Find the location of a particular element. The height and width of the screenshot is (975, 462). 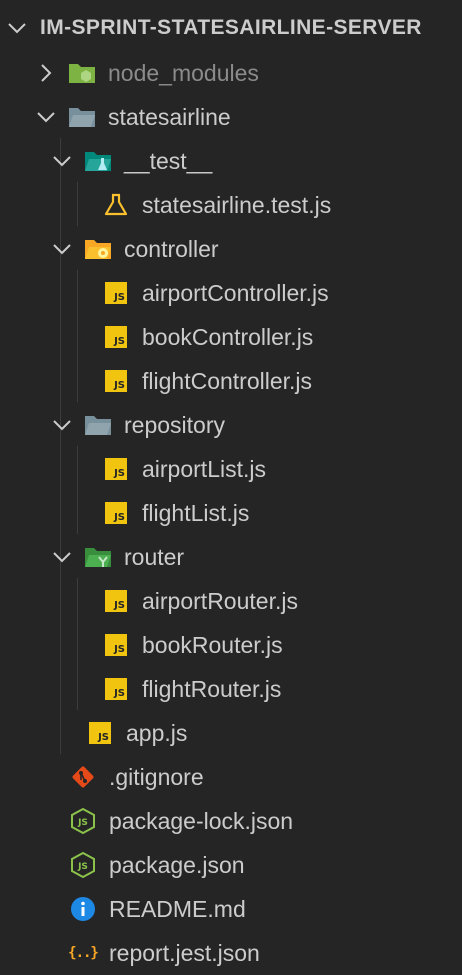

tree-item-label: node_modules is located at coordinates (183, 72).